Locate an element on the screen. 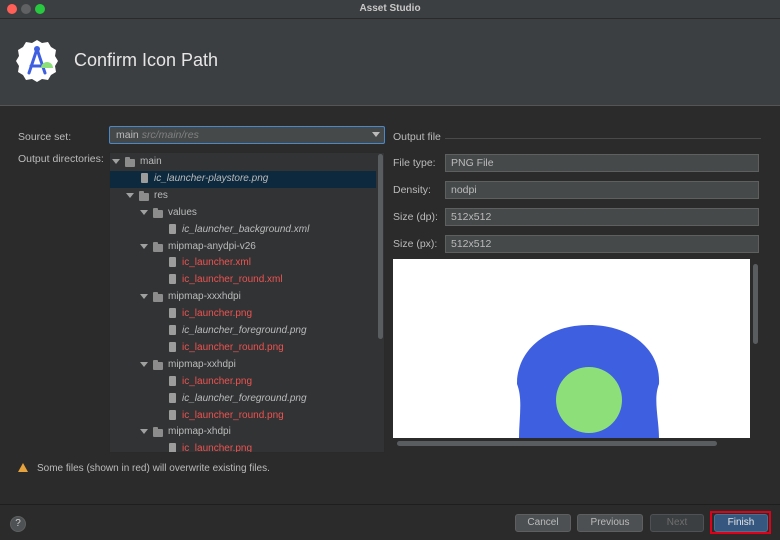  size-dp-value: 512x512 is located at coordinates (471, 217).